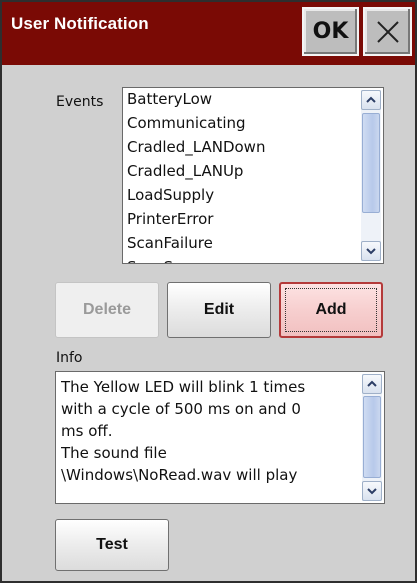 The image size is (417, 583). I want to click on add-button: Add, so click(331, 310).